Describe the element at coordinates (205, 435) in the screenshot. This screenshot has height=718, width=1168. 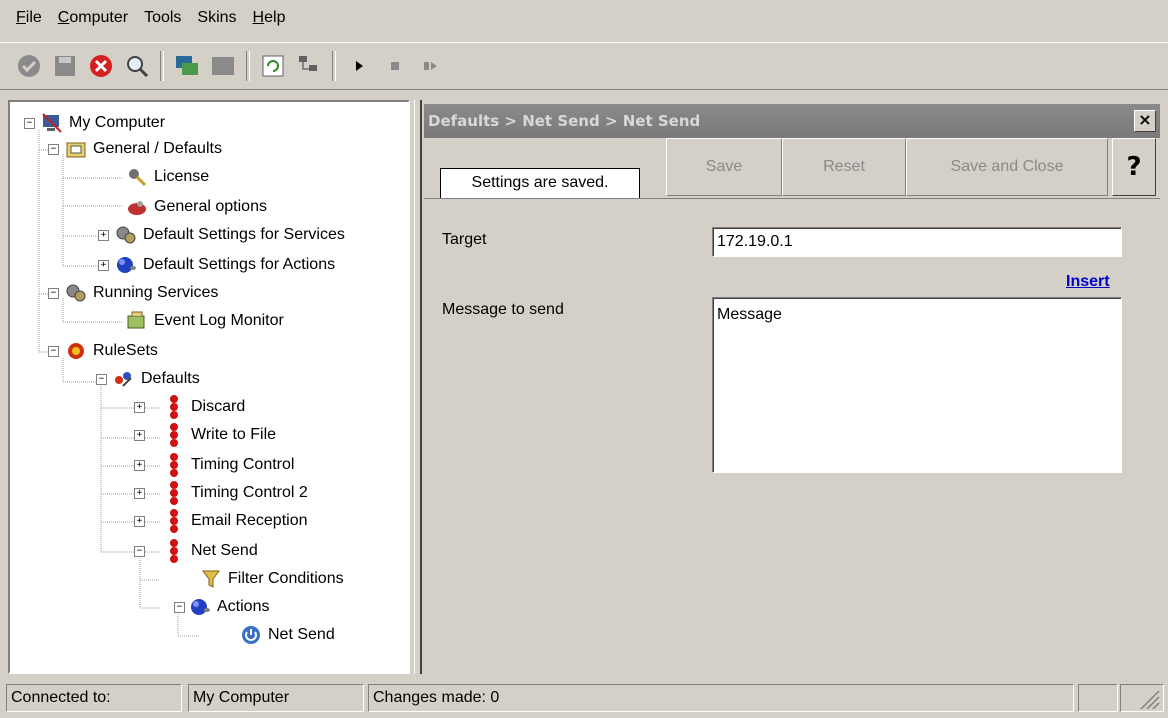
I see `tree-node-write-to-file: + Write to File` at that location.